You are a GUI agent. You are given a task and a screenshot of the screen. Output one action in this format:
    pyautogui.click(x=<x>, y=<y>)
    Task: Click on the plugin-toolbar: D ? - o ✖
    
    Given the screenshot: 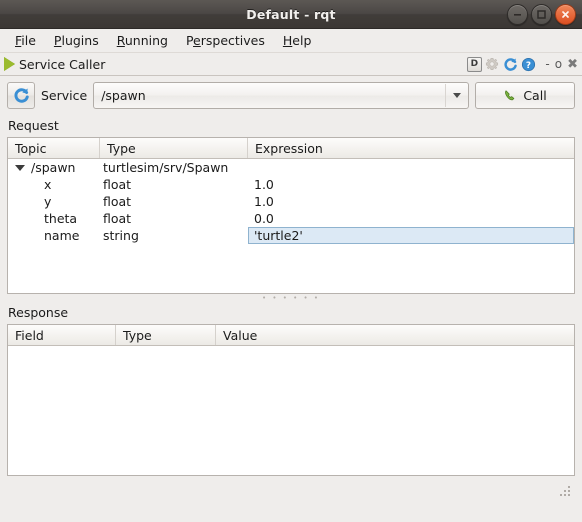 What is the action you would take?
    pyautogui.click(x=522, y=64)
    